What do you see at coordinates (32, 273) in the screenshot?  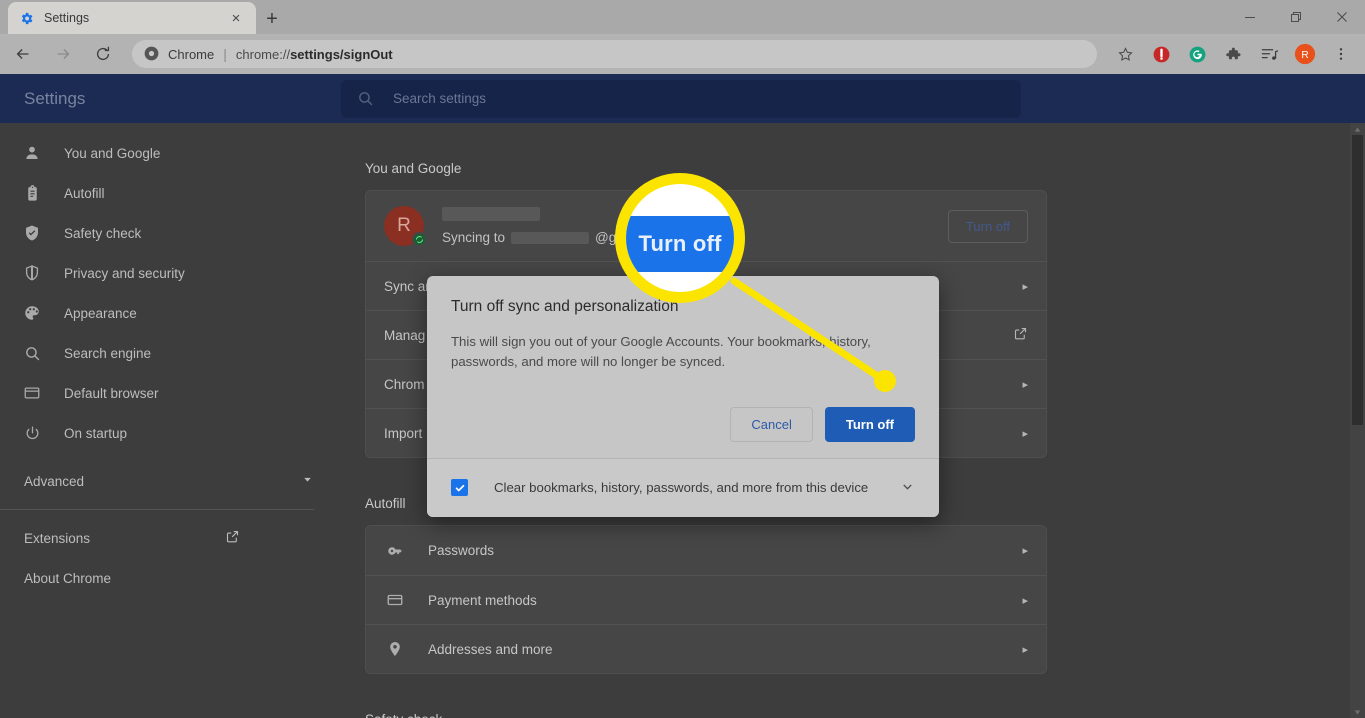 I see `shield-icon` at bounding box center [32, 273].